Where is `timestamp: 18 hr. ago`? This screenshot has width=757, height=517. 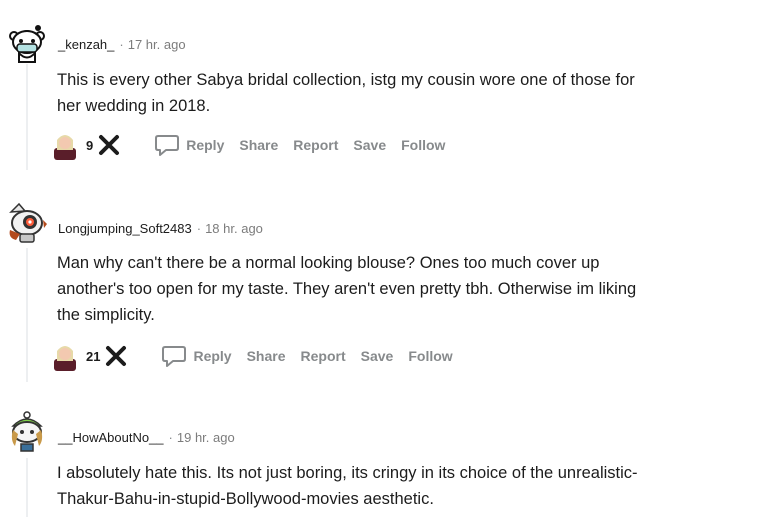
timestamp: 18 hr. ago is located at coordinates (234, 228).